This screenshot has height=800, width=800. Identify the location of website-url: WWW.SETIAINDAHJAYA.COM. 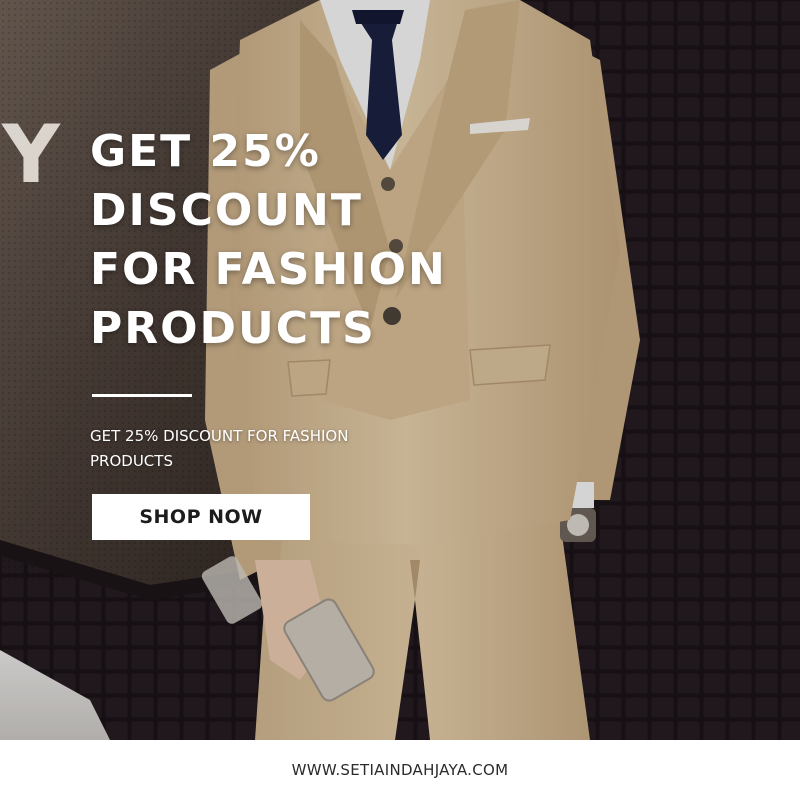
(400, 770).